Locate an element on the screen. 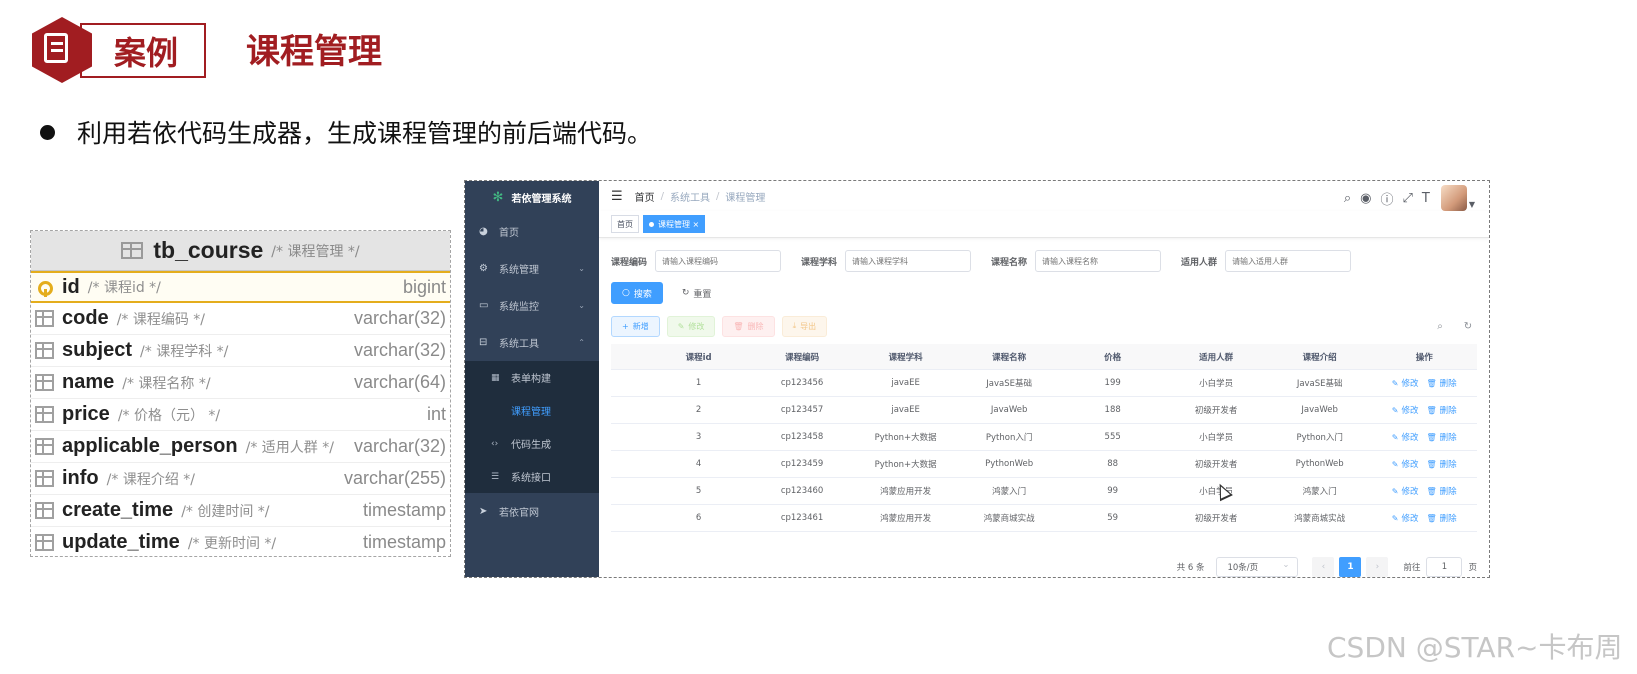  breadcrumb-current: 课程管理 is located at coordinates (745, 198).